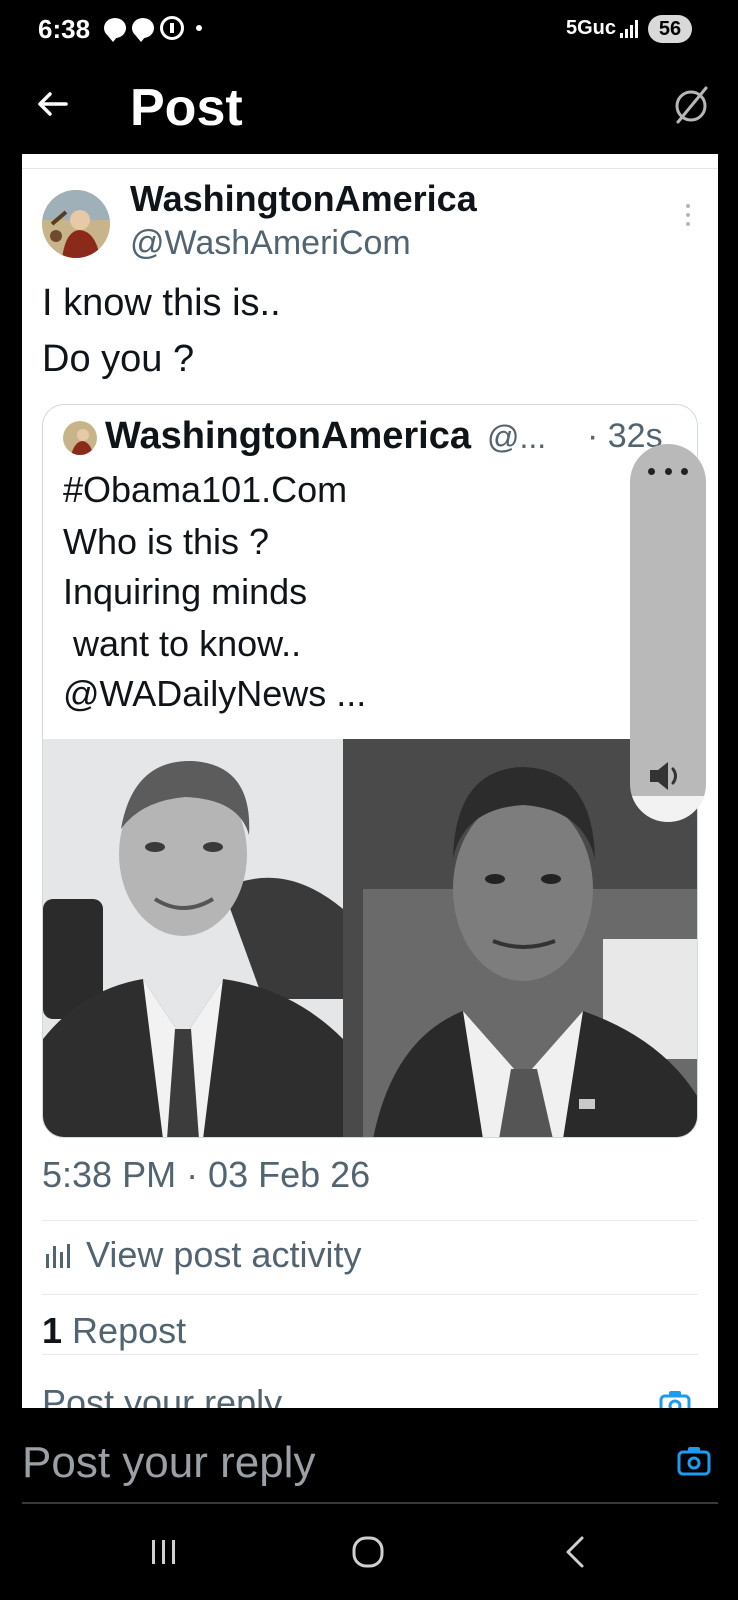 Image resolution: width=738 pixels, height=1600 pixels. Describe the element at coordinates (206, 1174) in the screenshot. I see `post-timestamp: 5:38 PM · 03 Feb 26` at that location.